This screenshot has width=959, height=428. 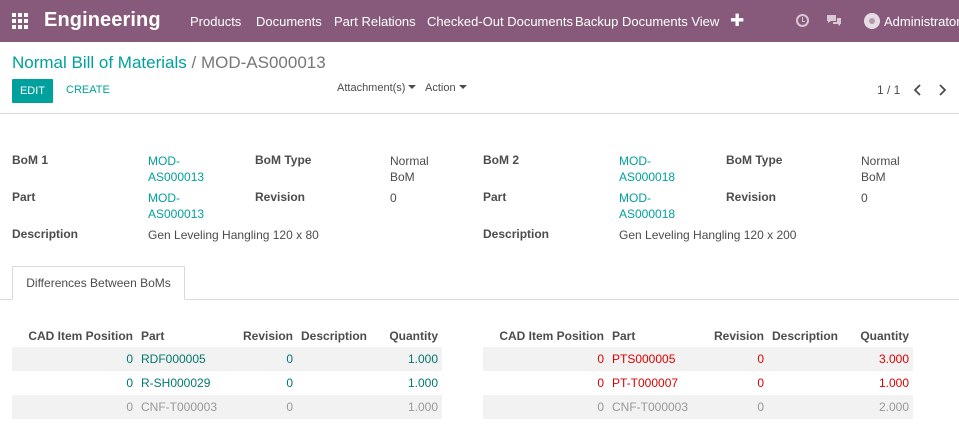 What do you see at coordinates (393, 198) in the screenshot?
I see `revision1-value: 0` at bounding box center [393, 198].